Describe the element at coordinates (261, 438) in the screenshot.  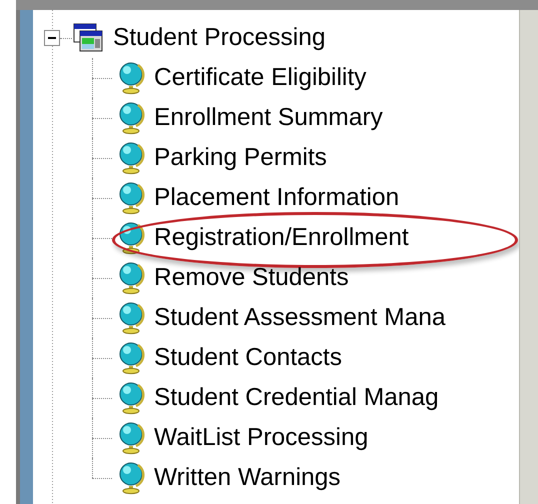
I see `tree-item: WaitList Processing` at that location.